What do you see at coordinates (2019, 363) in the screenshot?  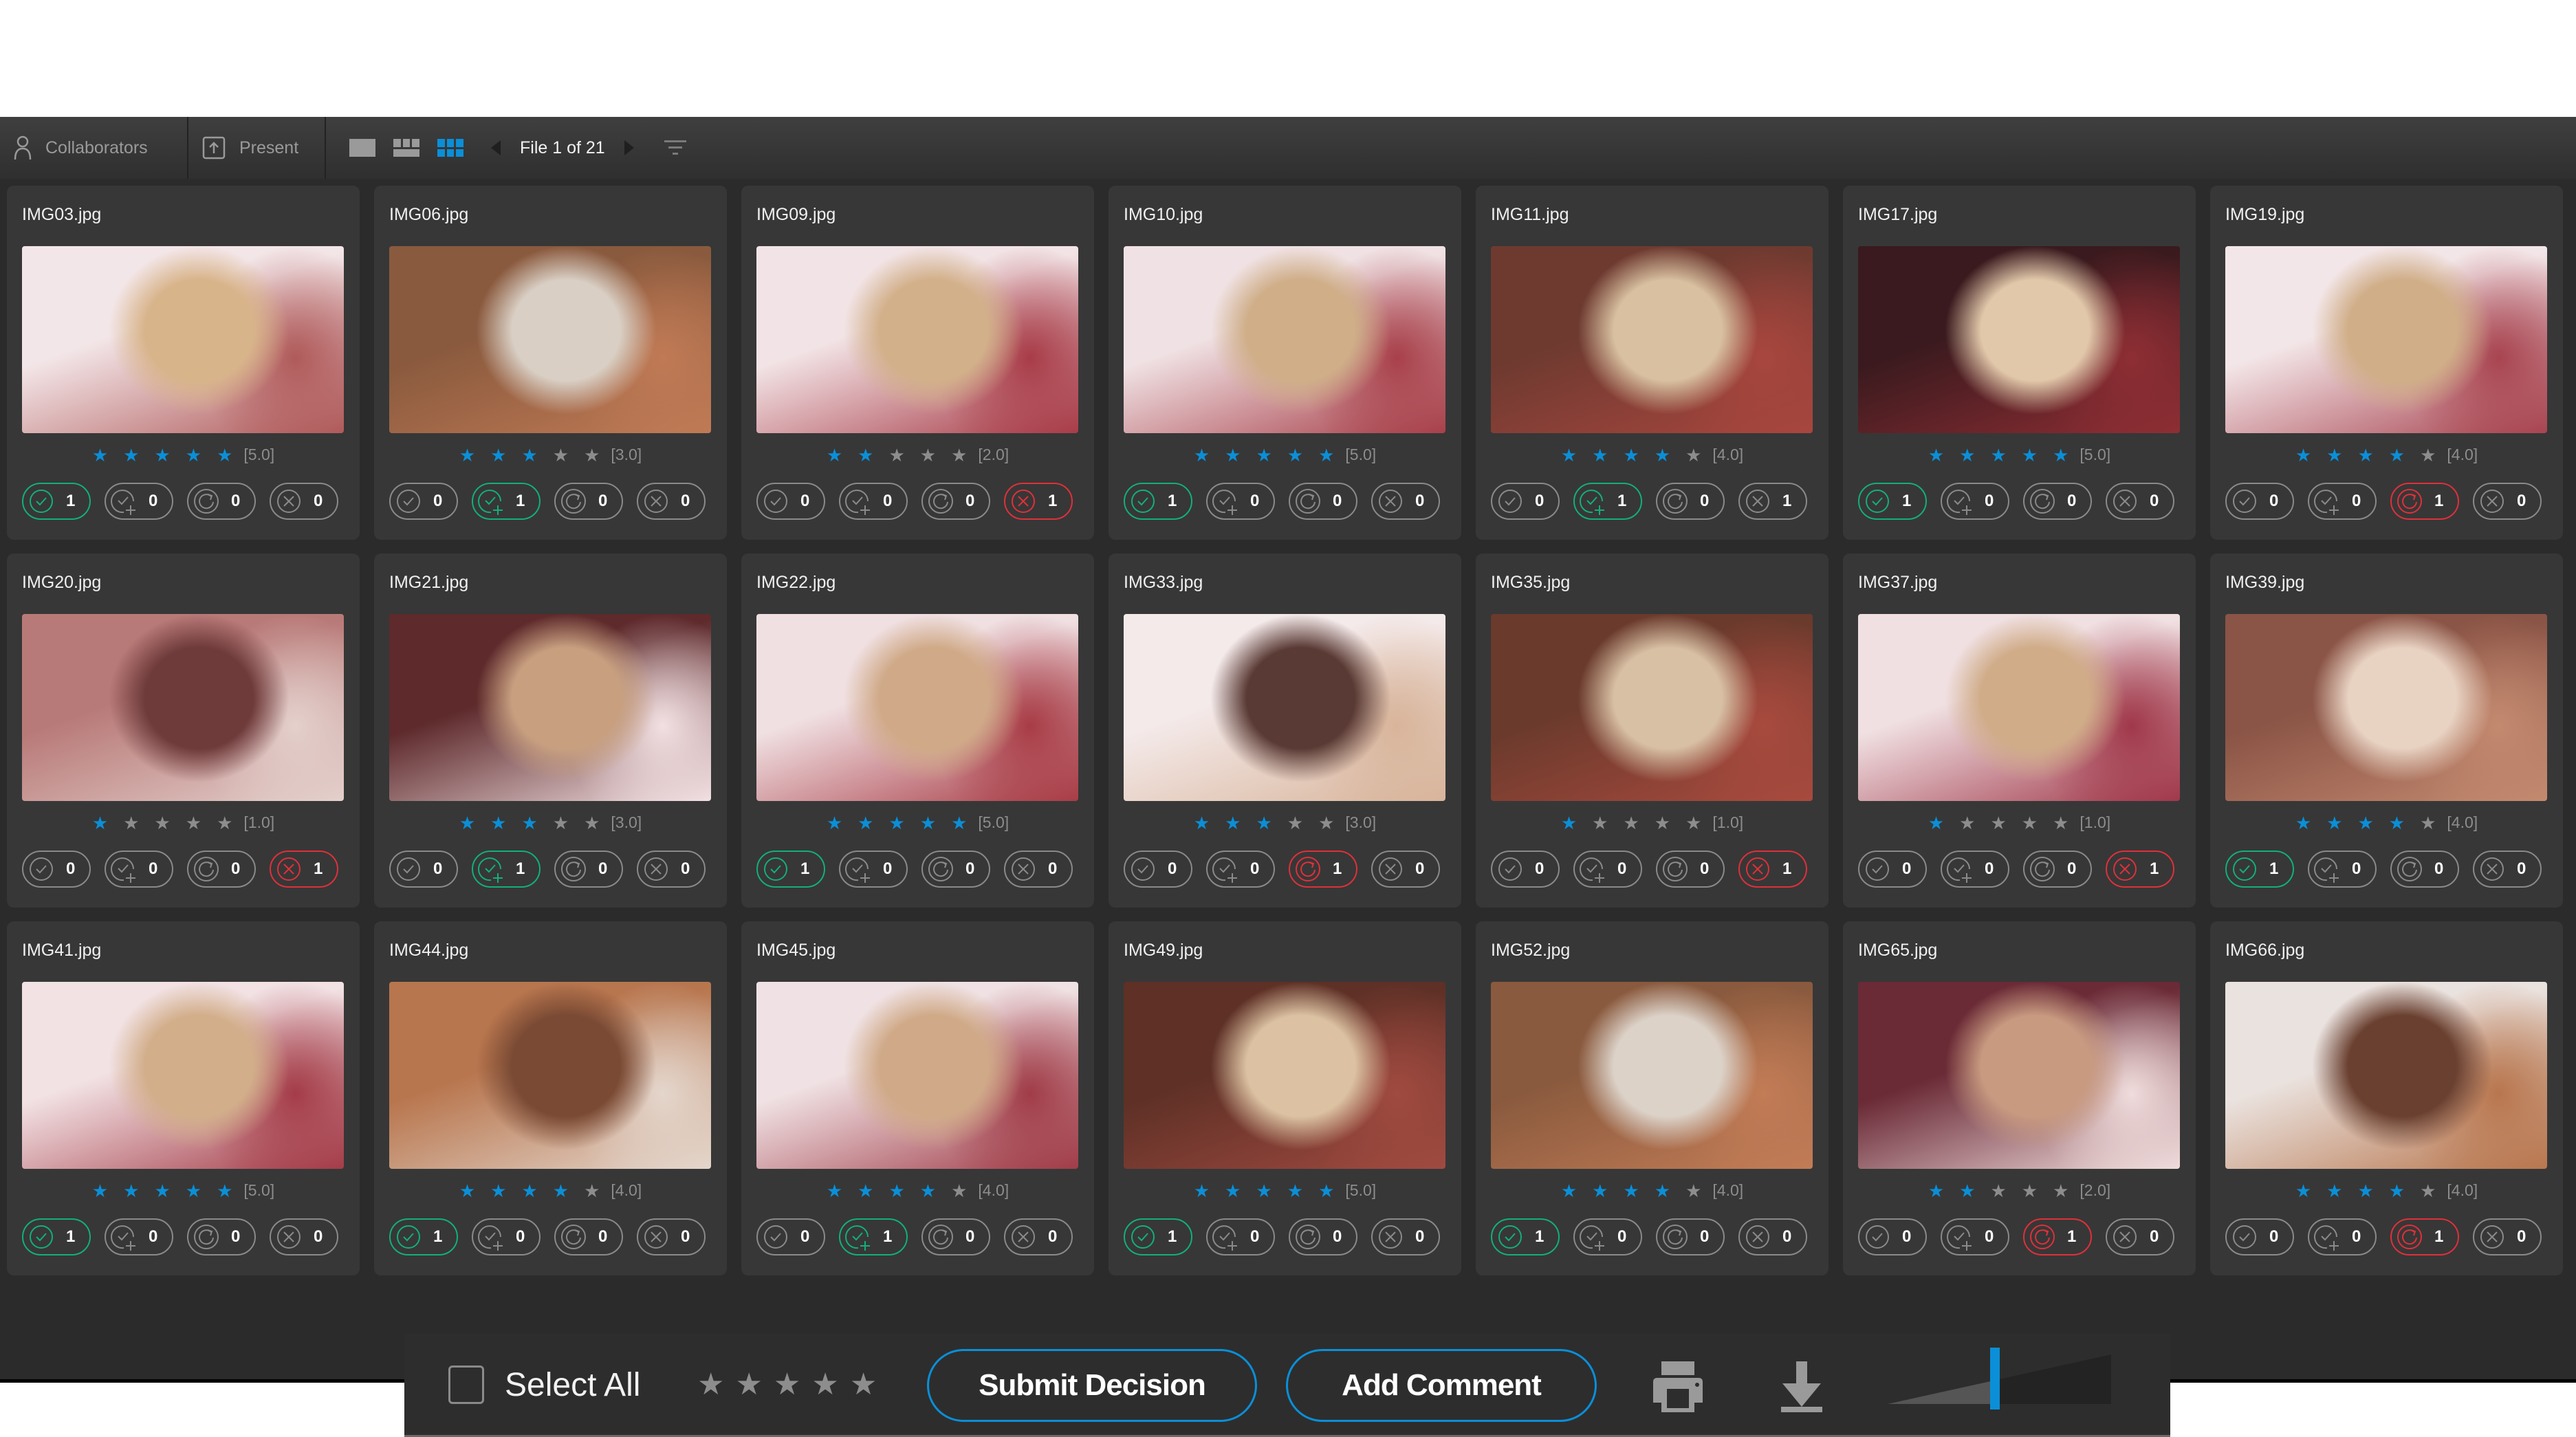 I see `image-card: IMG17.jpg ★ ★ ★ ★ ★ [5.0] 1 0 0 0` at bounding box center [2019, 363].